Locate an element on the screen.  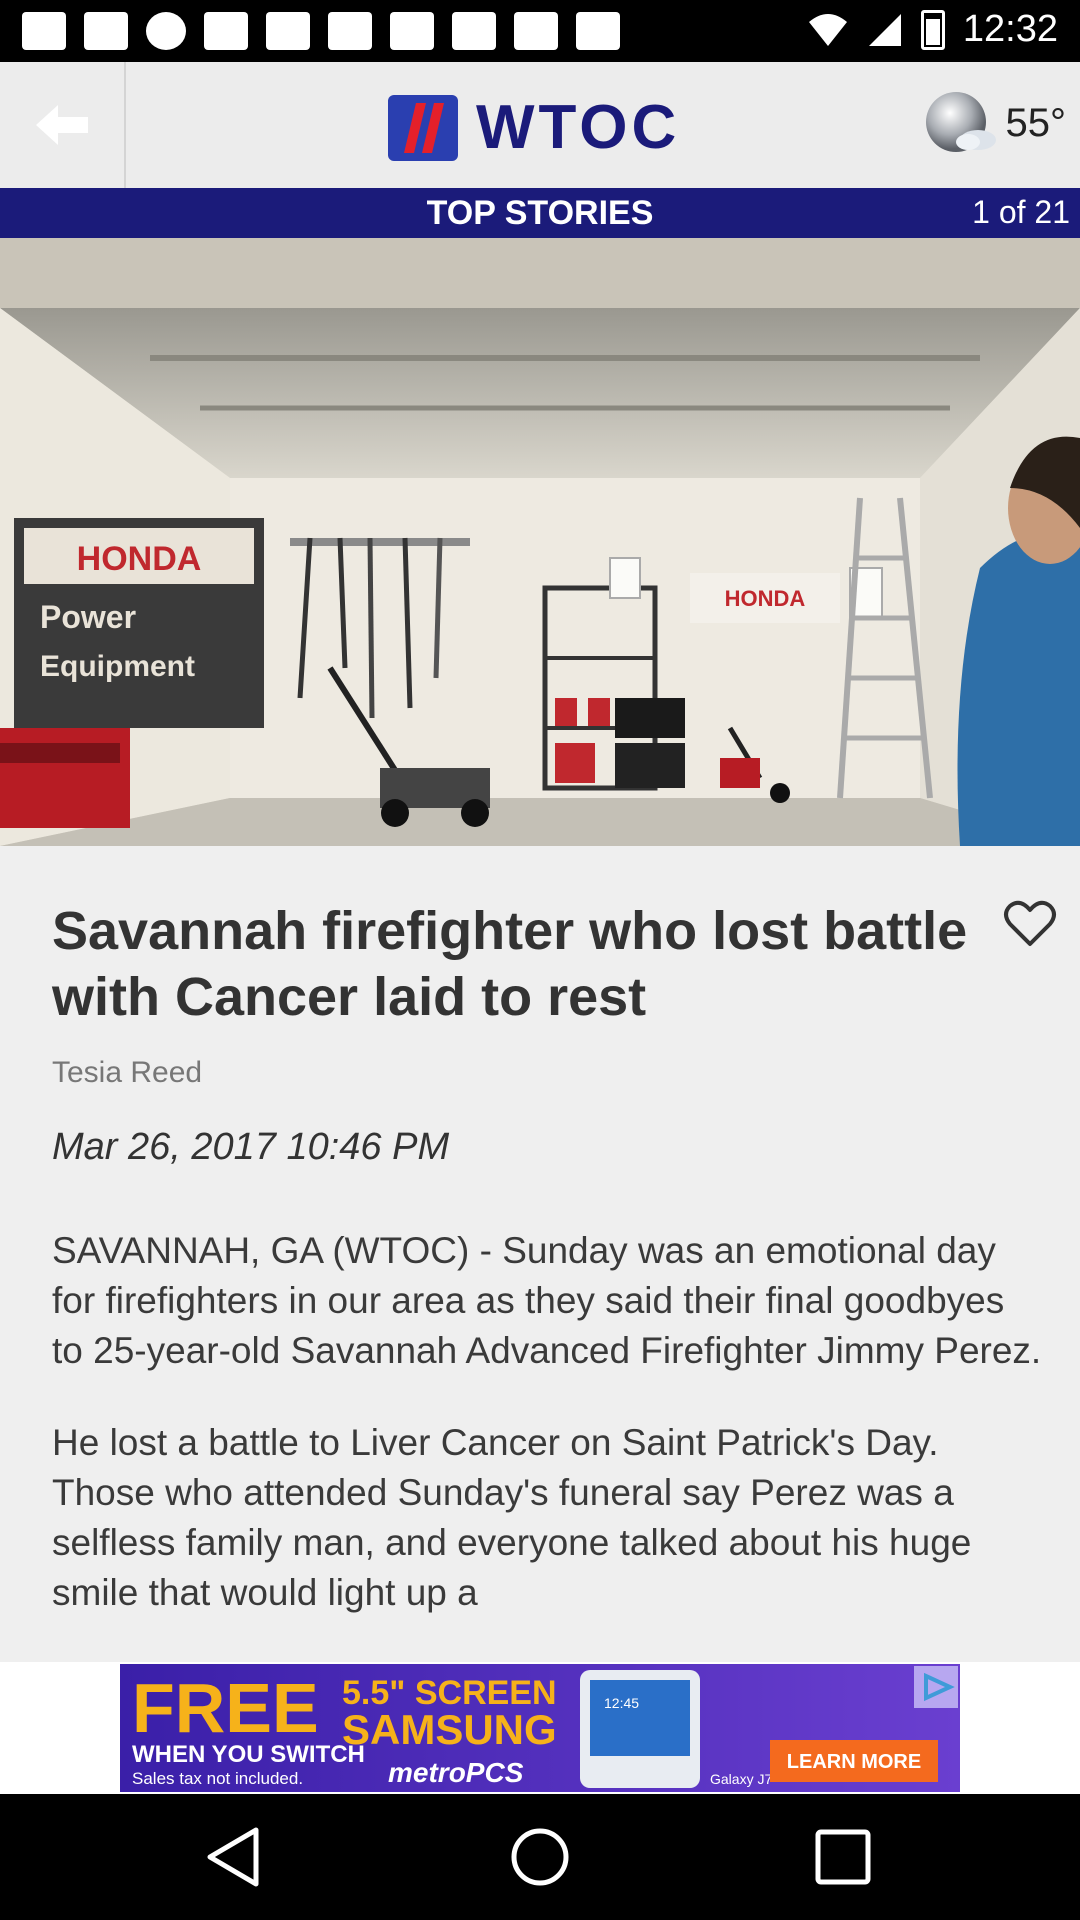
status-bar: 12:32 is located at coordinates (540, 31).